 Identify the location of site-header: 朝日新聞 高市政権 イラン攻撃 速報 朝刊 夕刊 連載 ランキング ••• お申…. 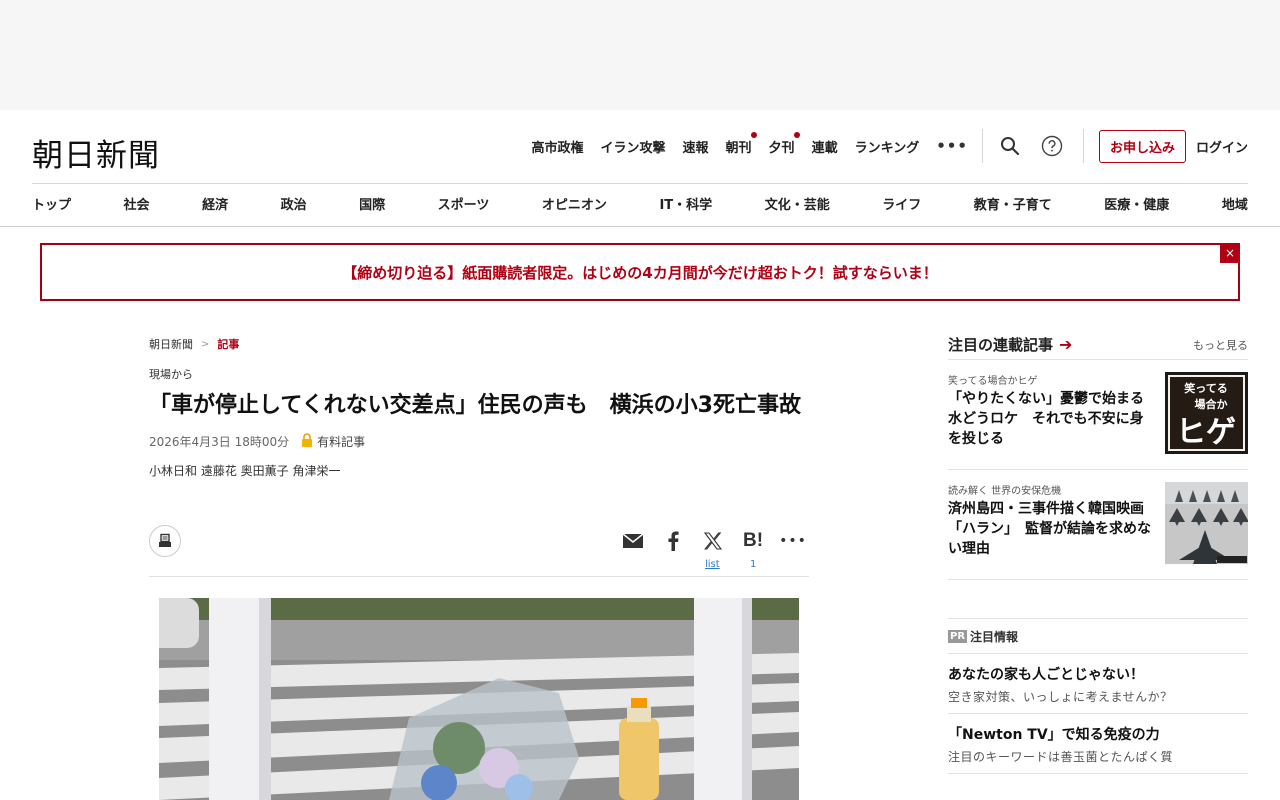
(640, 168).